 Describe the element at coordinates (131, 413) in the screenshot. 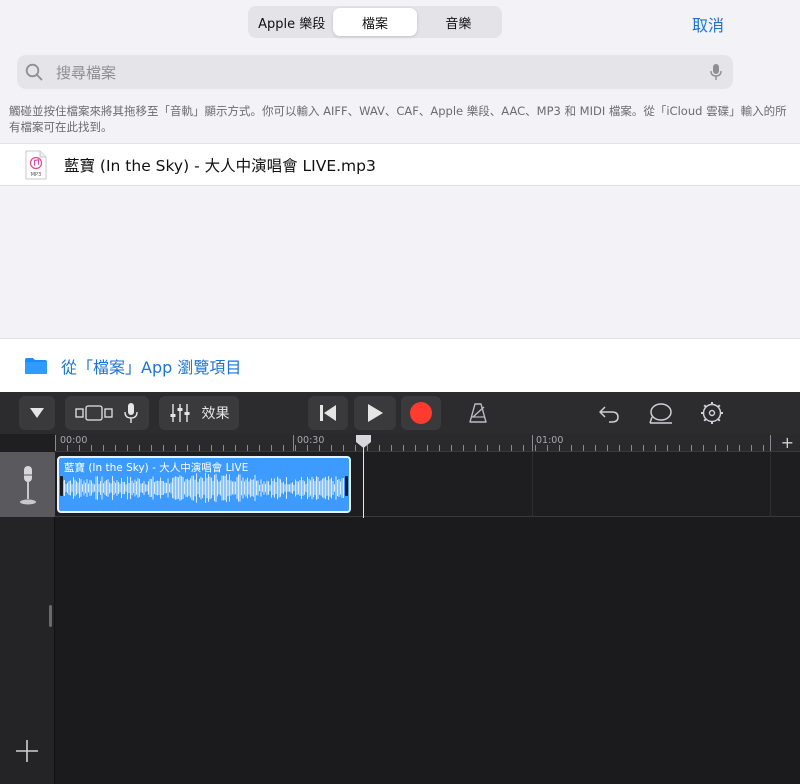

I see `microphone-icon` at that location.